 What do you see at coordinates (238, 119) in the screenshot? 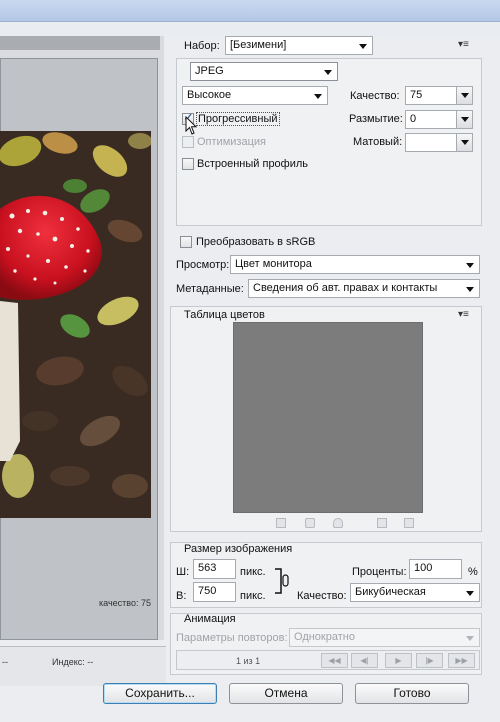
I see `progressive-label: Прогрессивный` at bounding box center [238, 119].